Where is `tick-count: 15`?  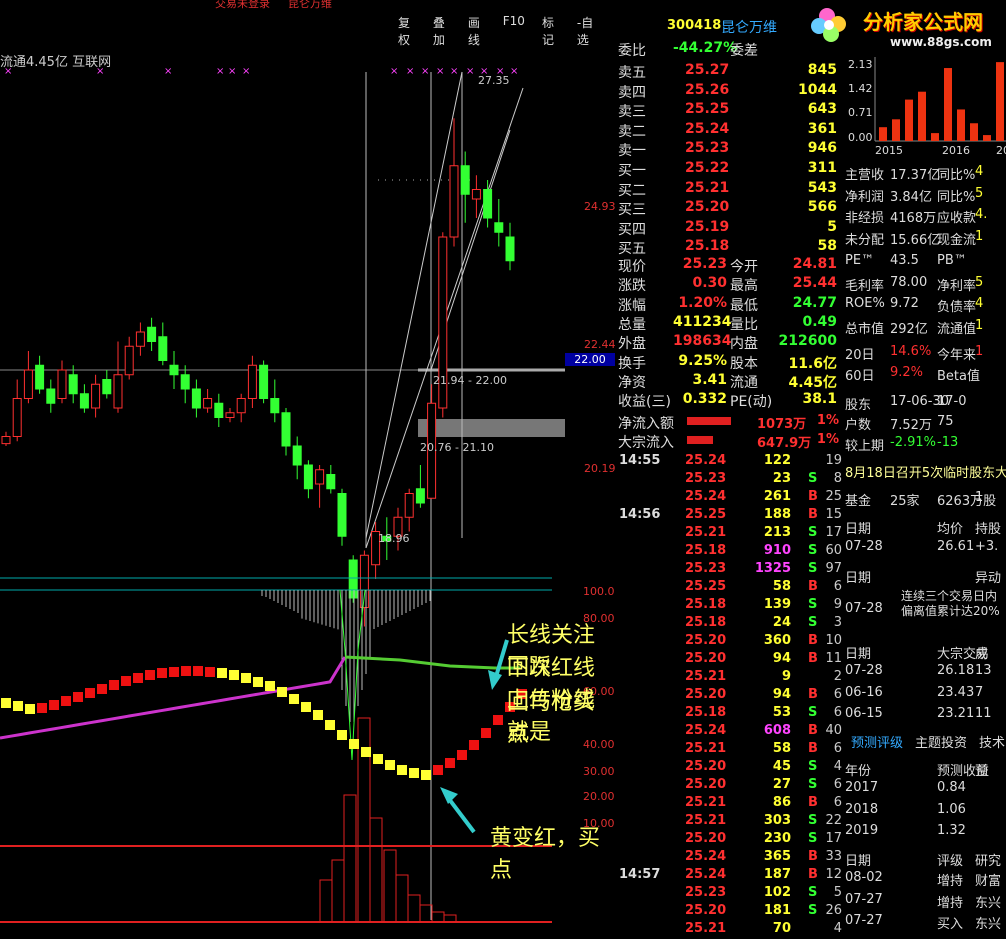 tick-count: 15 is located at coordinates (833, 514).